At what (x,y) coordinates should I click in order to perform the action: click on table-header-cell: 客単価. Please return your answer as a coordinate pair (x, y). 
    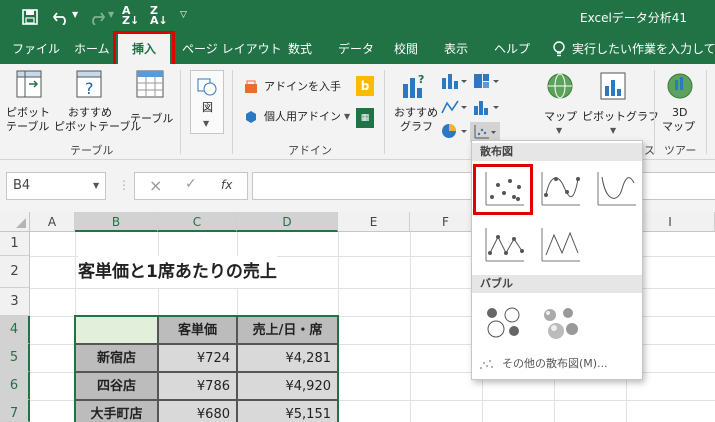
    Looking at the image, I should click on (197, 330).